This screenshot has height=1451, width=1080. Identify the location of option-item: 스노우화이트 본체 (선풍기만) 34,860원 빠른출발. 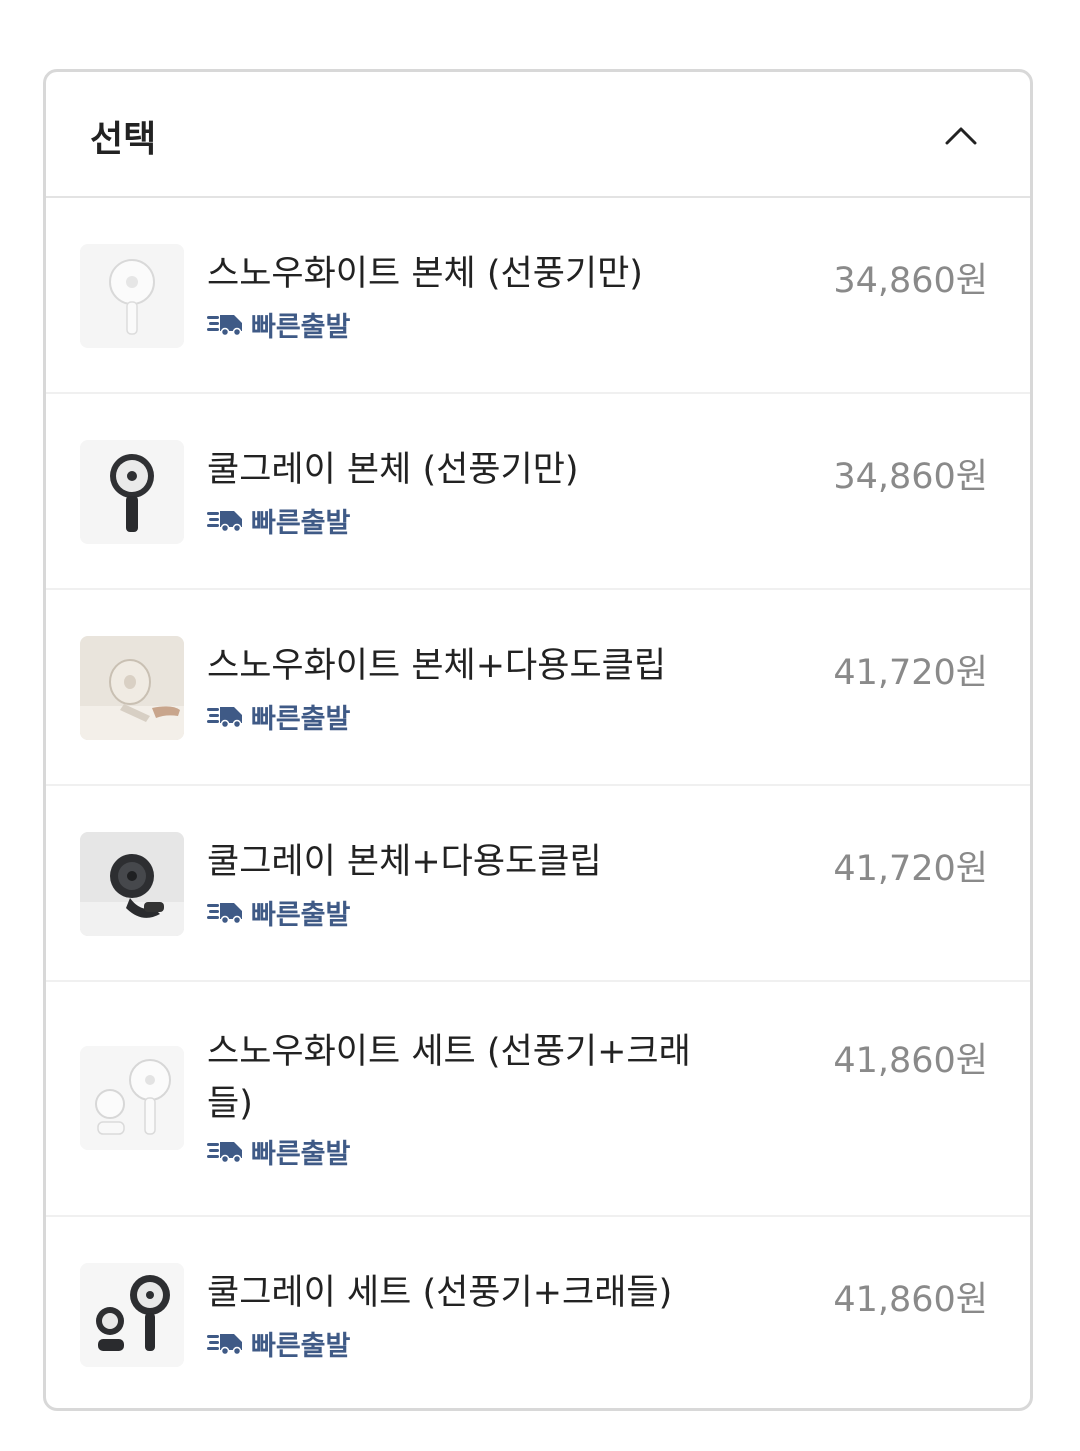
(538, 296).